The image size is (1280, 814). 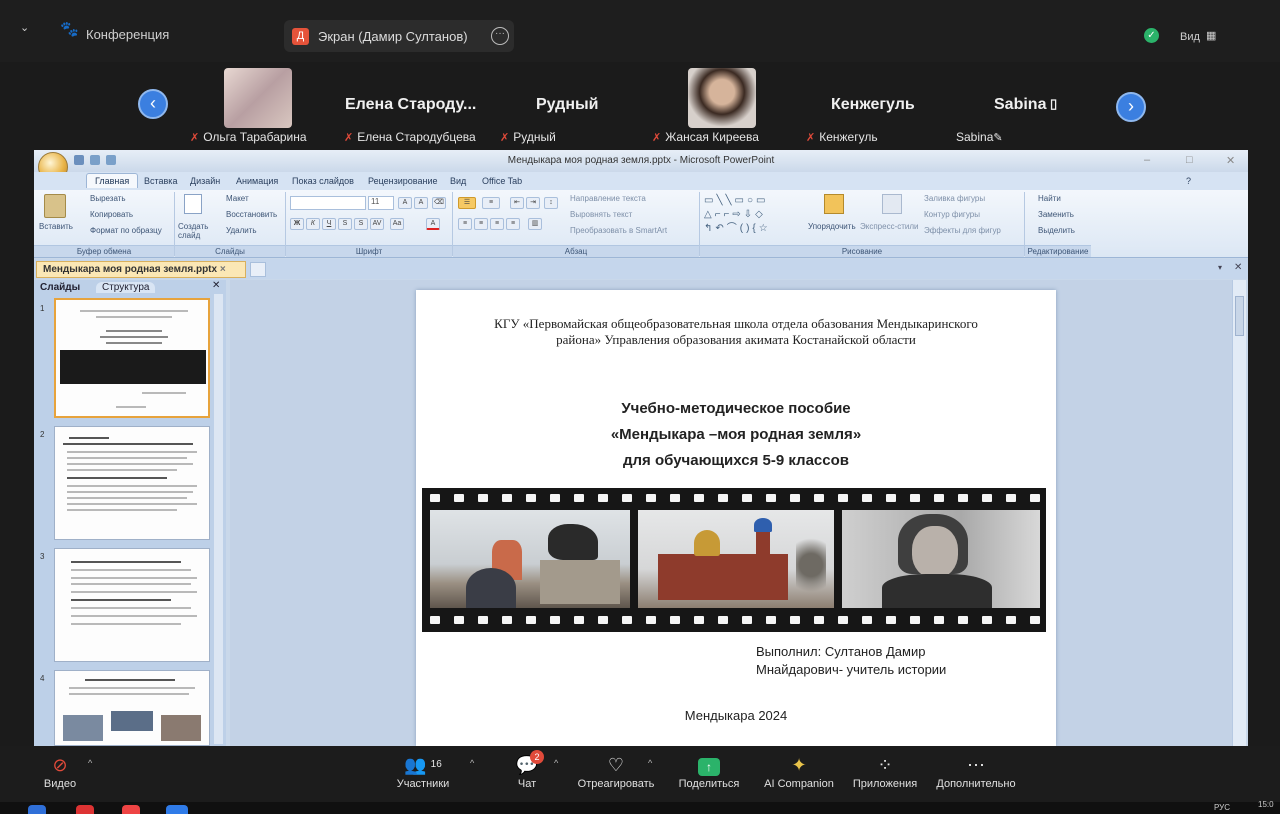 What do you see at coordinates (153, 104) in the screenshot?
I see `previous-page-button: ‹` at bounding box center [153, 104].